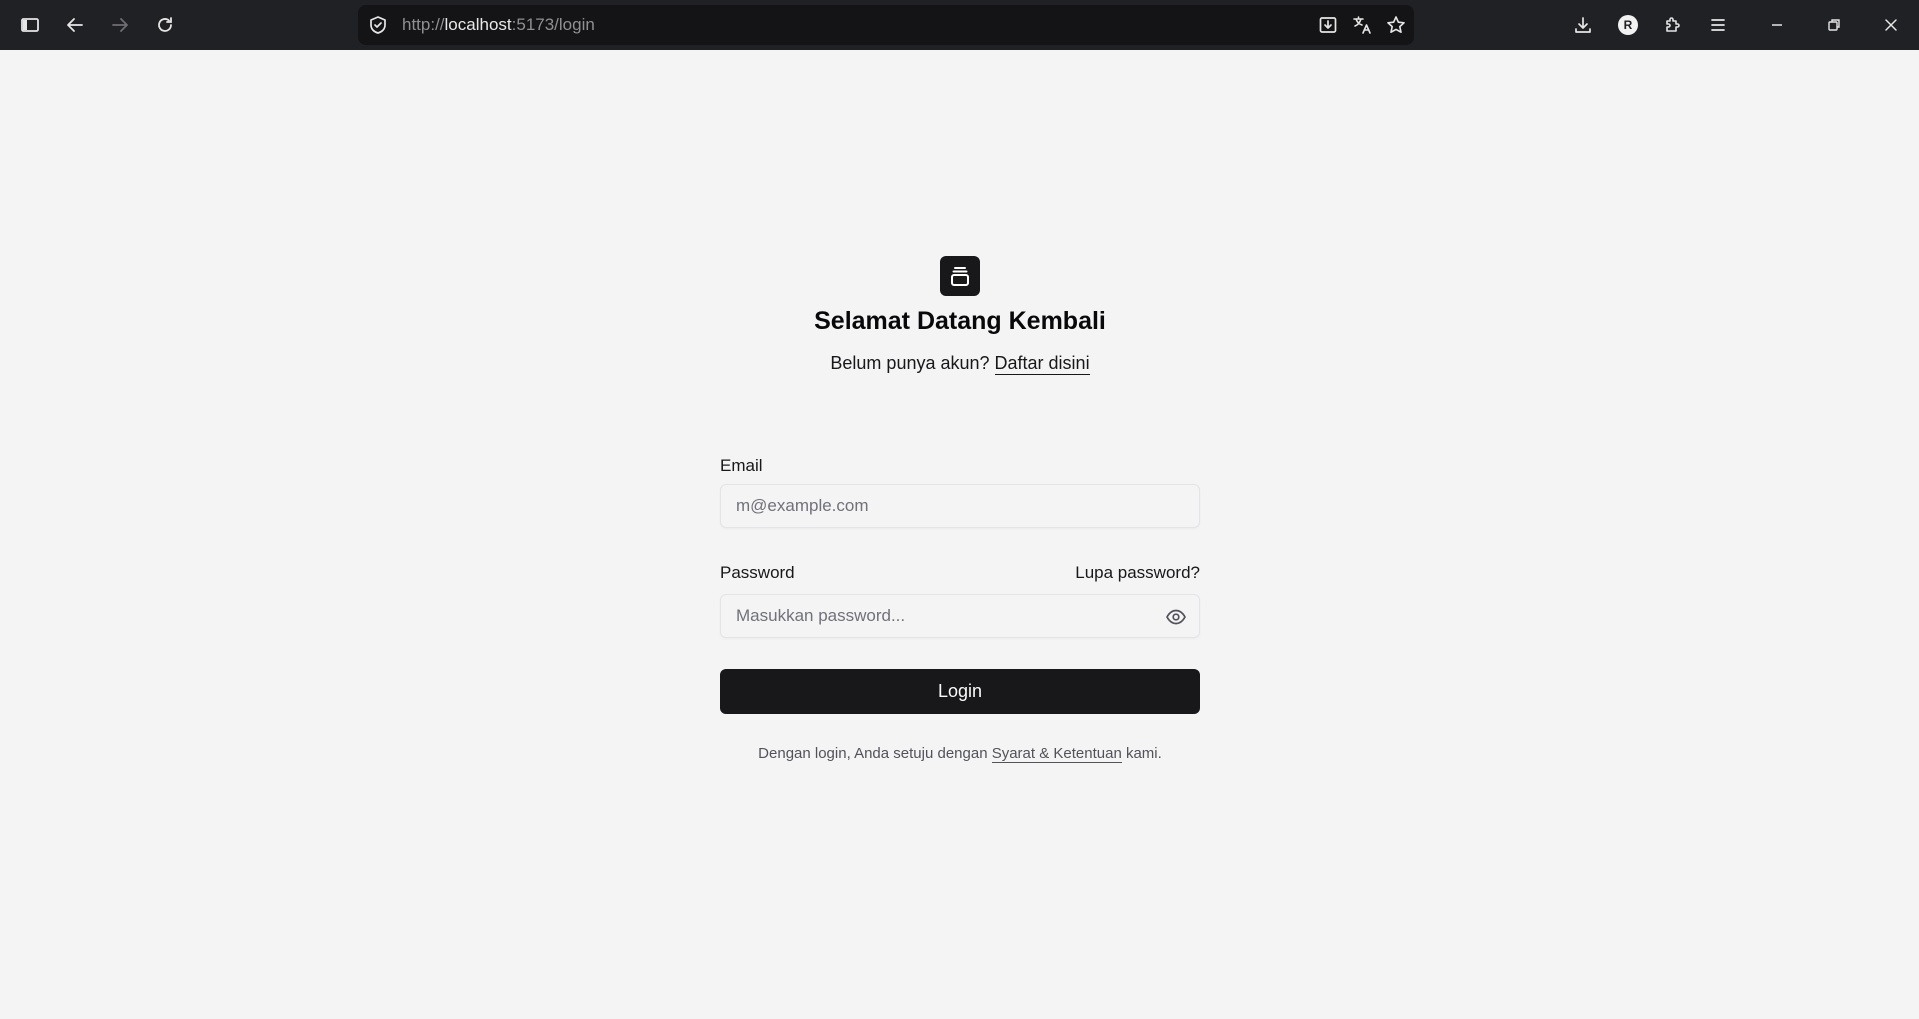 The height and width of the screenshot is (1019, 1919). What do you see at coordinates (1328, 25) in the screenshot?
I see `install-app-icon` at bounding box center [1328, 25].